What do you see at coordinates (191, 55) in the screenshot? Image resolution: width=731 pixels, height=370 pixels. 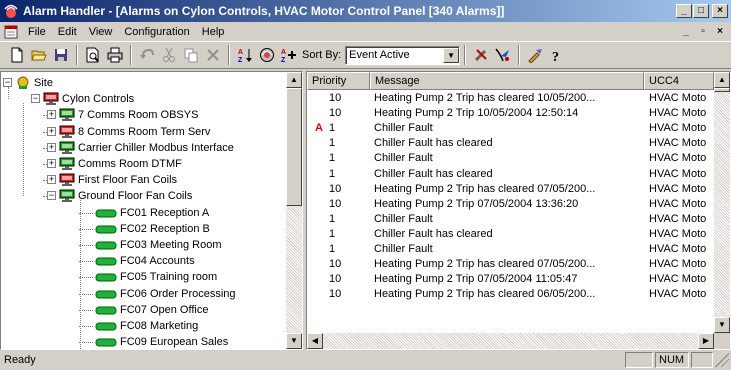 I see `copy-icon` at bounding box center [191, 55].